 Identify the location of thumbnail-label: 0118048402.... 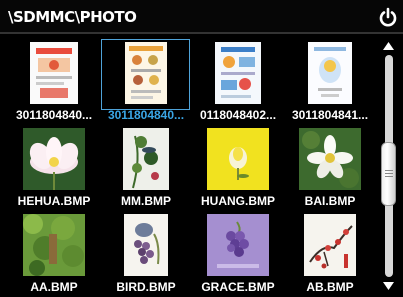
(238, 115).